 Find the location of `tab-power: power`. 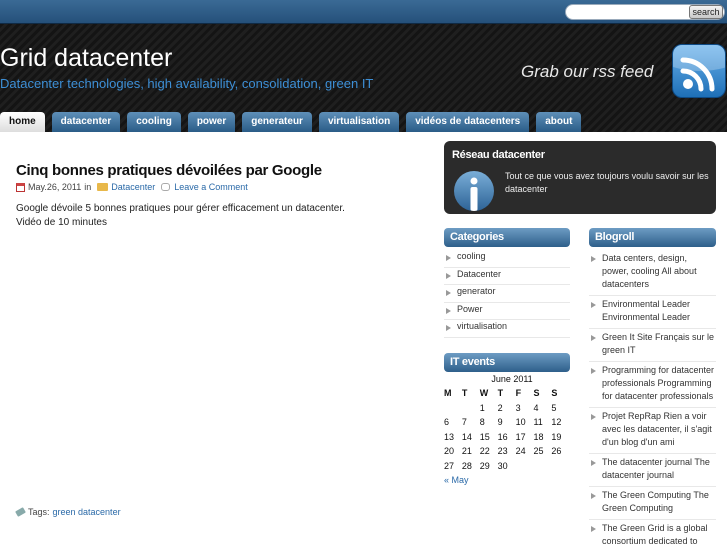

tab-power: power is located at coordinates (211, 122).